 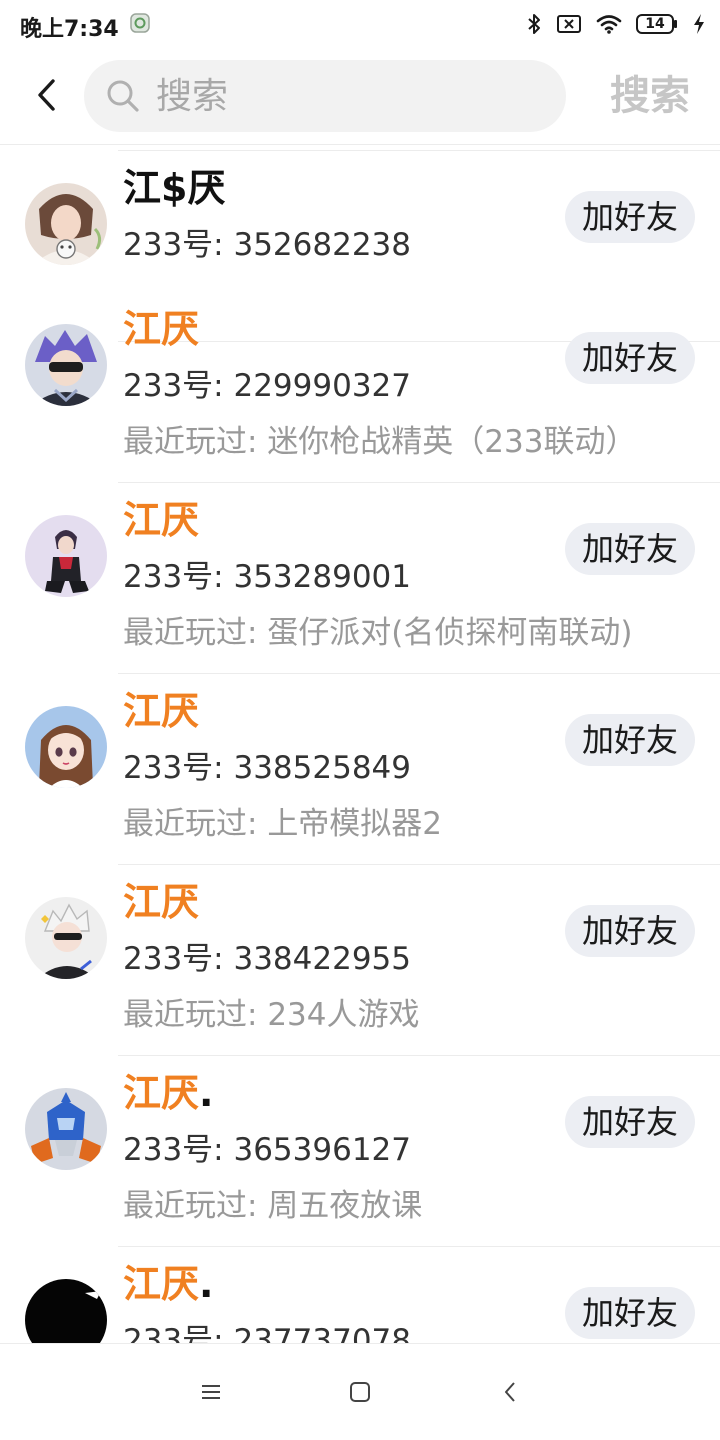 What do you see at coordinates (140, 23) in the screenshot?
I see `app-notification-icon` at bounding box center [140, 23].